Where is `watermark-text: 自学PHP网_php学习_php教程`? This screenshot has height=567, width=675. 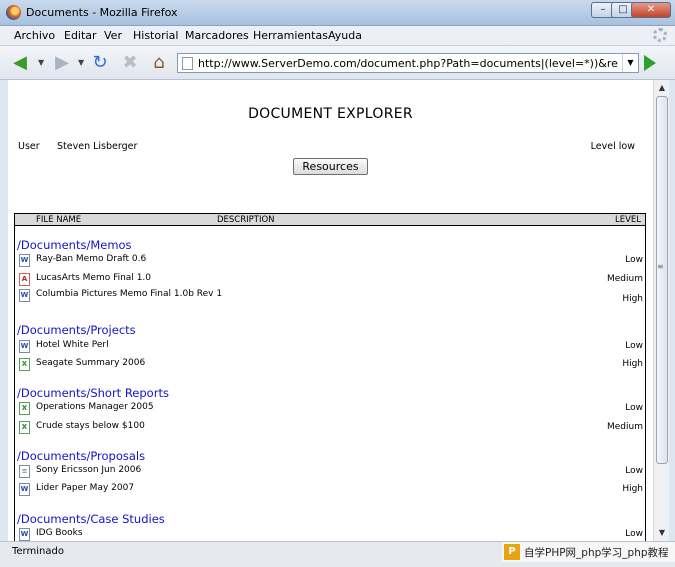 watermark-text: 自学PHP网_php学习_php教程 is located at coordinates (596, 553).